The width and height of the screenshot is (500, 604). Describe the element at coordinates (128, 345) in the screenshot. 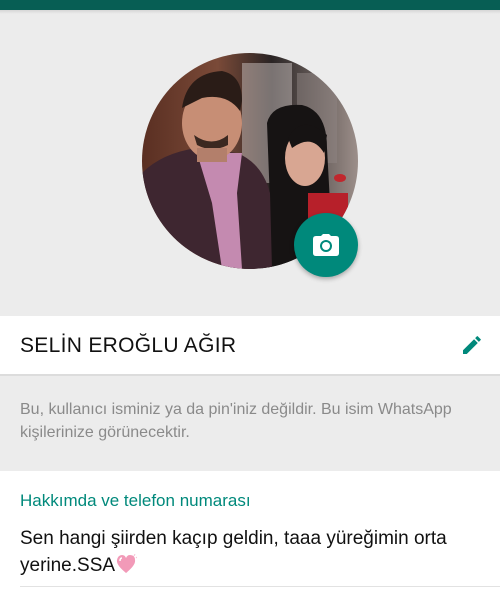

I see `profile-name: SELİN EROĞLU AĞIR` at that location.